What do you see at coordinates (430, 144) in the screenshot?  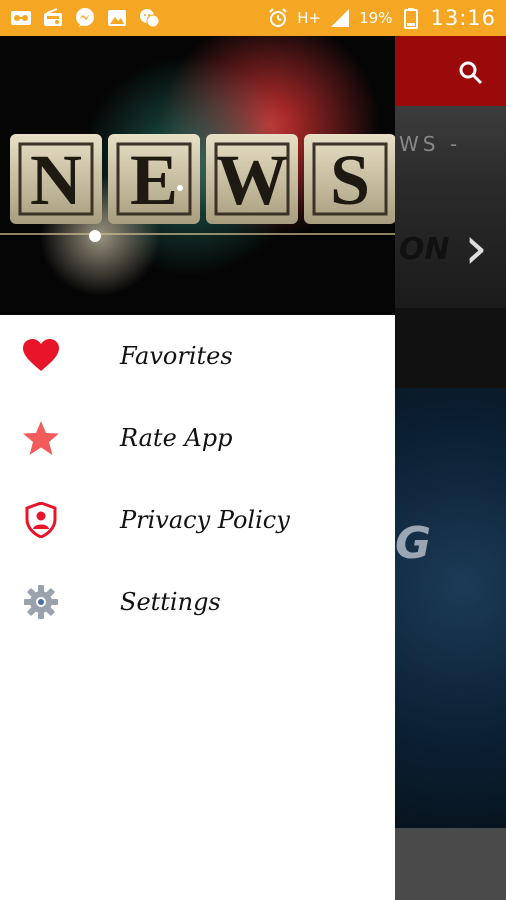 I see `banner-text: WS -` at bounding box center [430, 144].